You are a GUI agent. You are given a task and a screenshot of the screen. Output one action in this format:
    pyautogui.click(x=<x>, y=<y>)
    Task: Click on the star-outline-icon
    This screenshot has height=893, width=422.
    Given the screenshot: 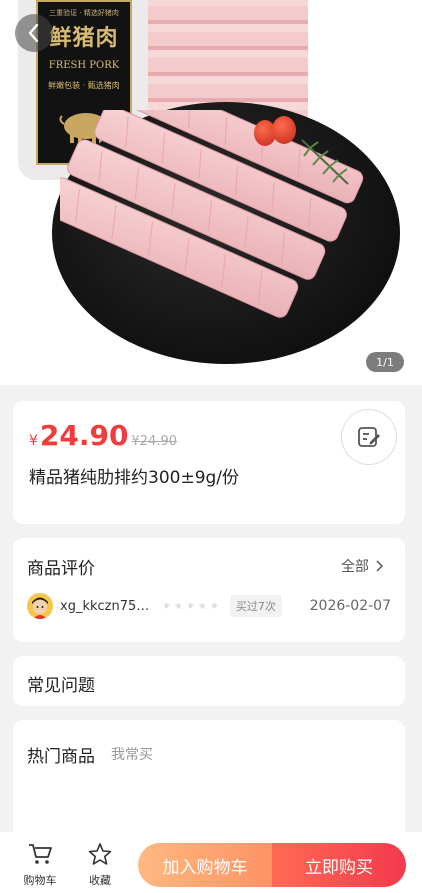 What is the action you would take?
    pyautogui.click(x=100, y=854)
    